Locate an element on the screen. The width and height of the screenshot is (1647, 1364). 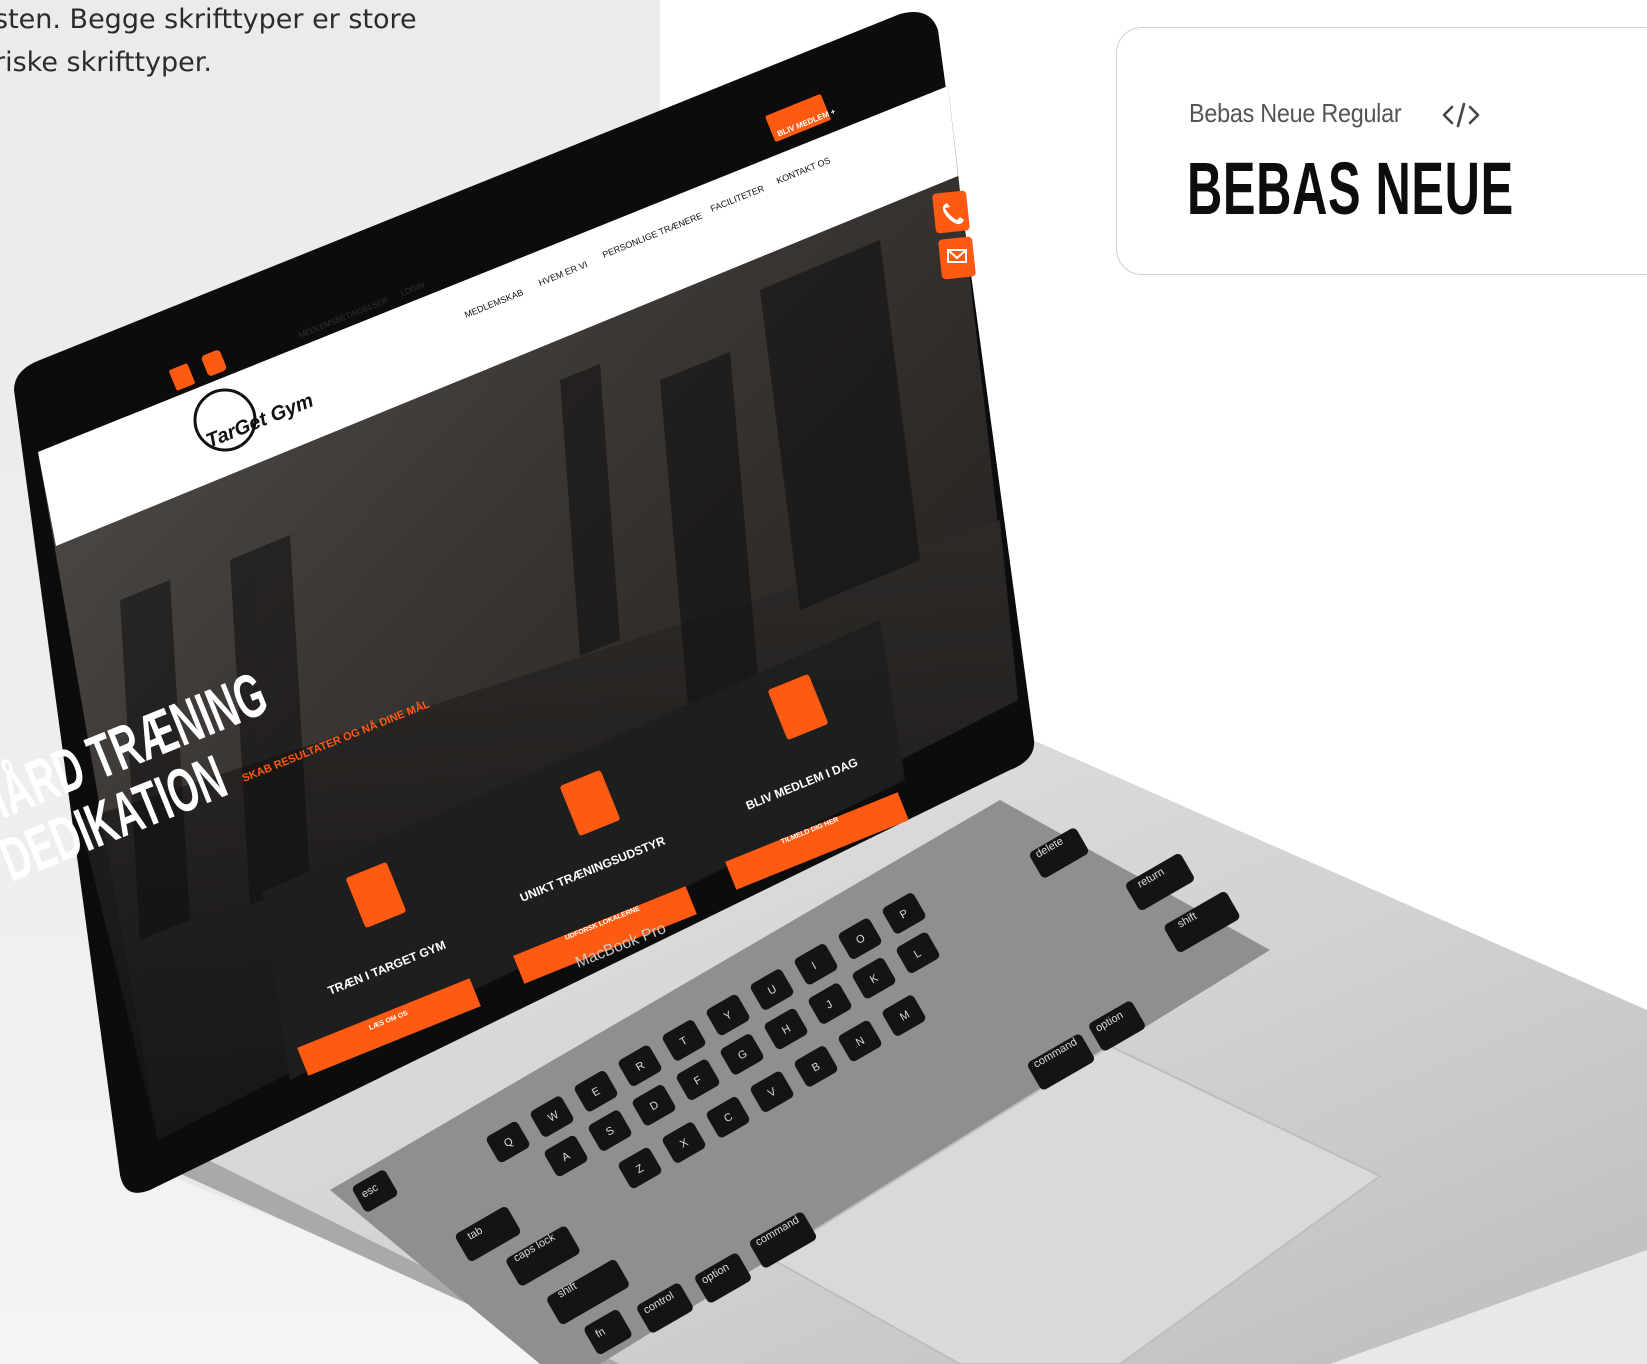
phone-icon is located at coordinates (951, 212).